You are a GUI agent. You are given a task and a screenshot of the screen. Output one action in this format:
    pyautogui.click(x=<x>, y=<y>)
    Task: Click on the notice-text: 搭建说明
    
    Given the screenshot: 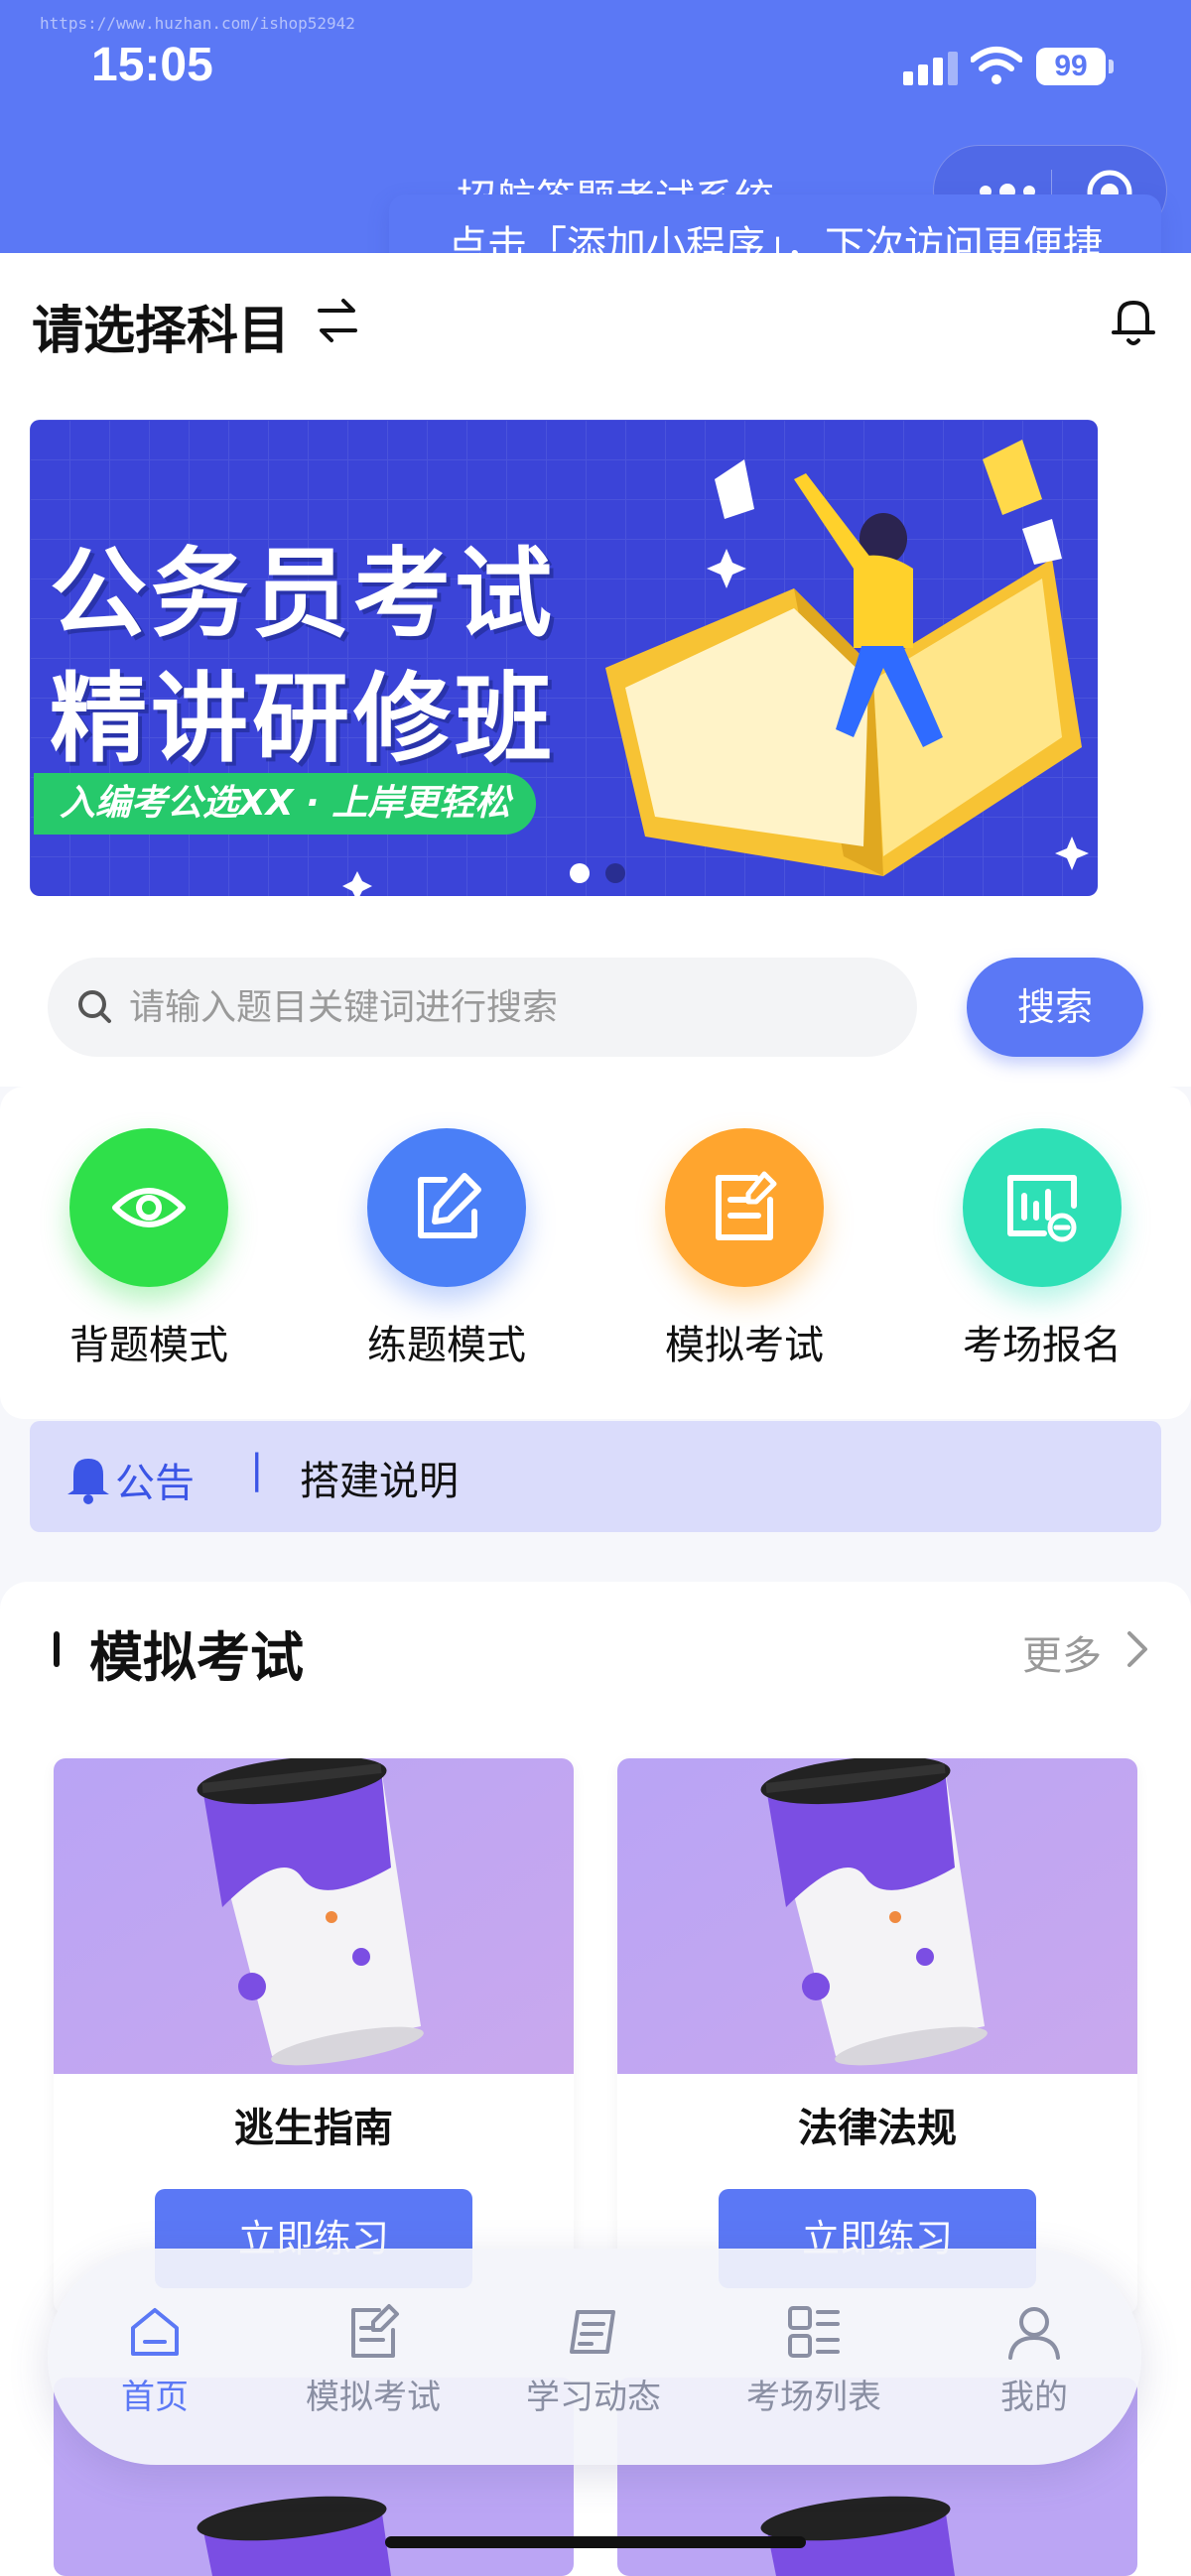 What is the action you would take?
    pyautogui.click(x=379, y=1478)
    